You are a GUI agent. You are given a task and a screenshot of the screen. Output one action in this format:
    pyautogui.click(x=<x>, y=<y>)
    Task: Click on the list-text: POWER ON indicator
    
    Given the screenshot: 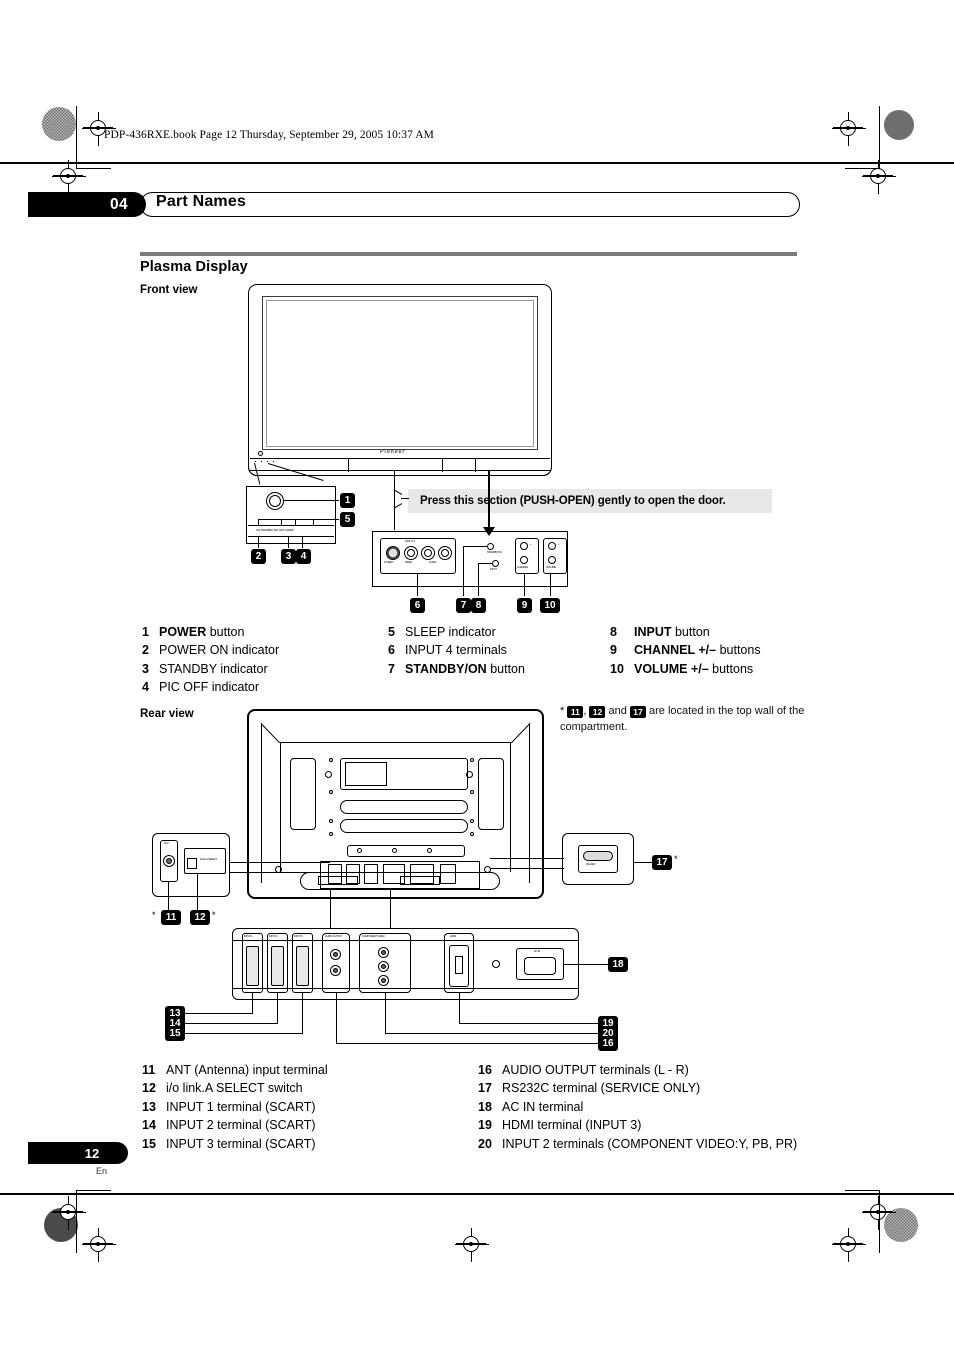 What is the action you would take?
    pyautogui.click(x=219, y=650)
    